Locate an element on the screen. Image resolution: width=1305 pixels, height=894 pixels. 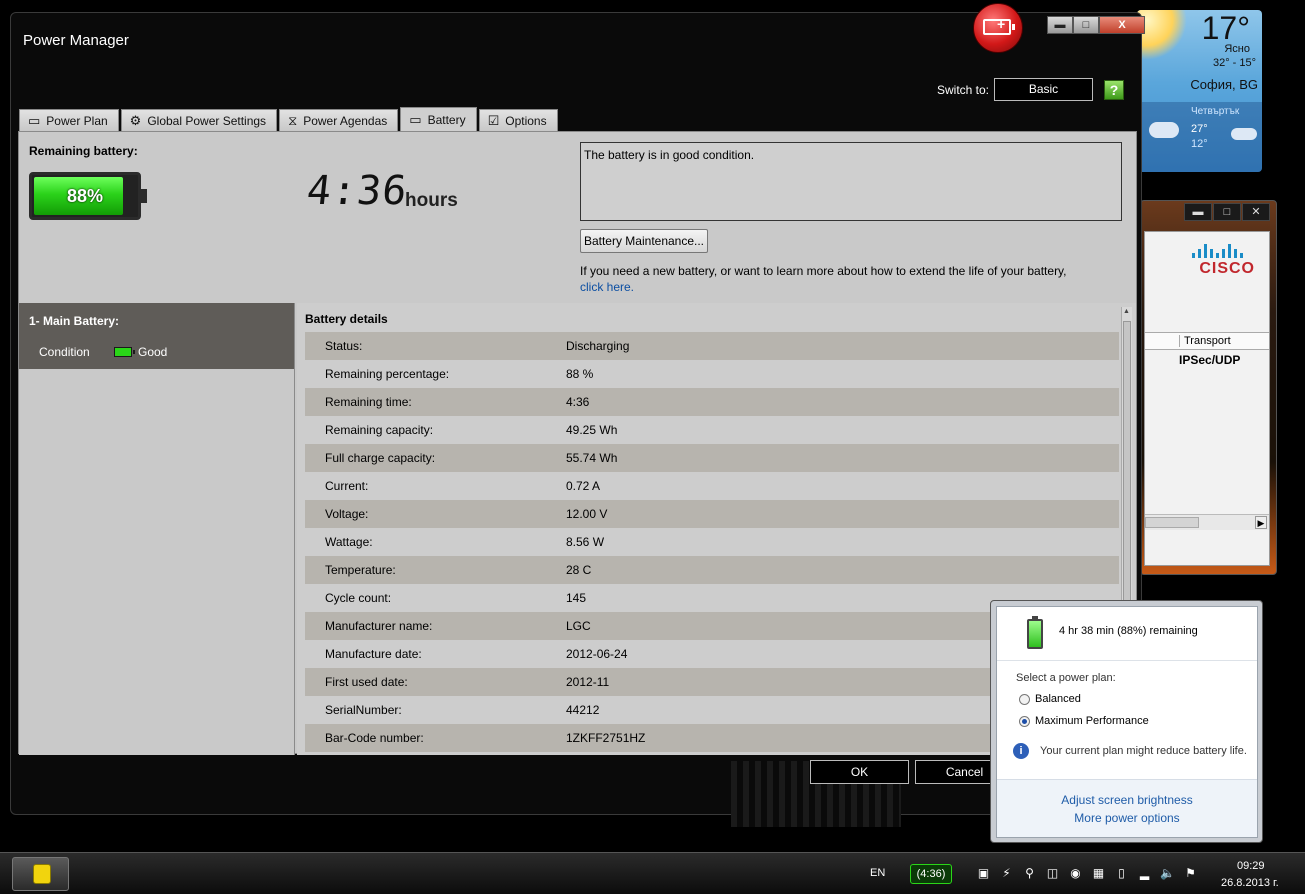
click-here-link: click here. is located at coordinates (607, 287).